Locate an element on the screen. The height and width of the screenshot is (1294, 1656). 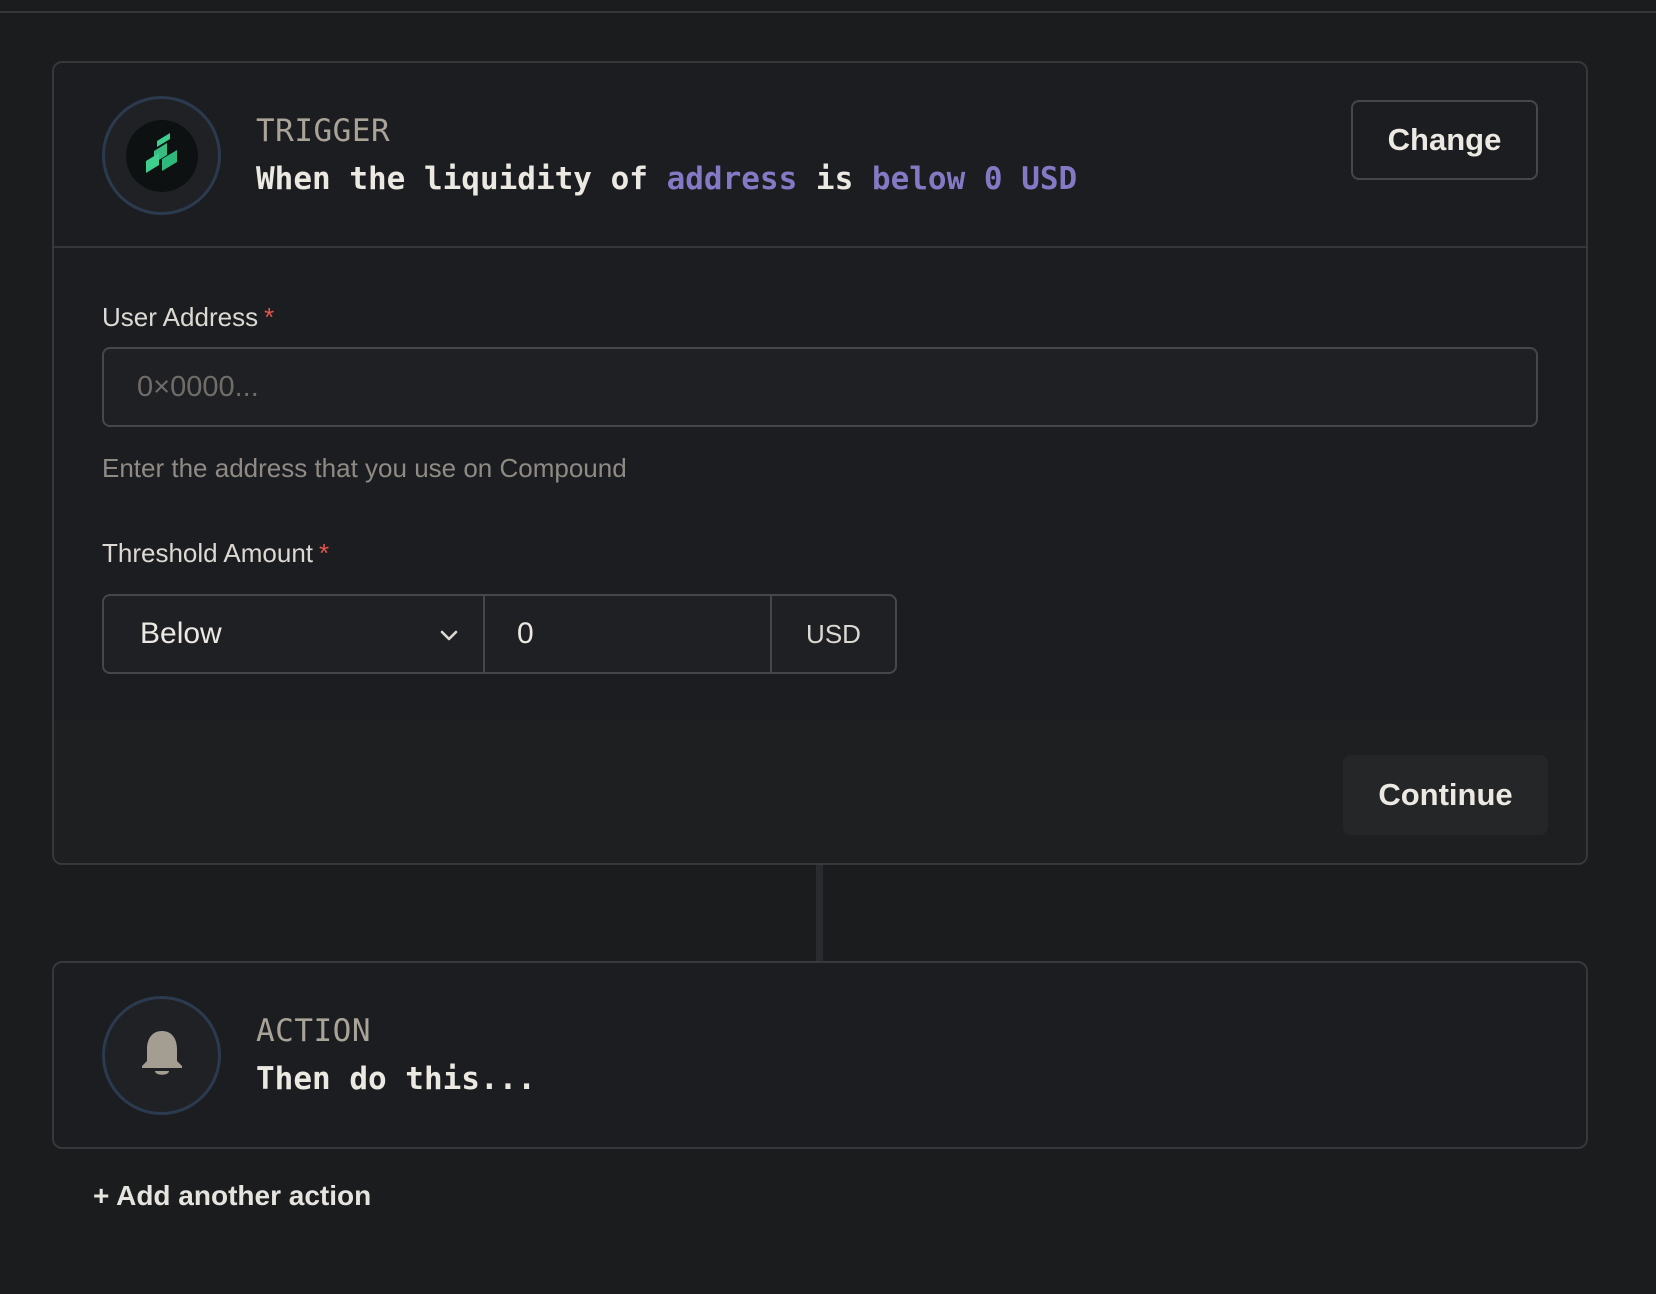
top-divider is located at coordinates (828, 12).